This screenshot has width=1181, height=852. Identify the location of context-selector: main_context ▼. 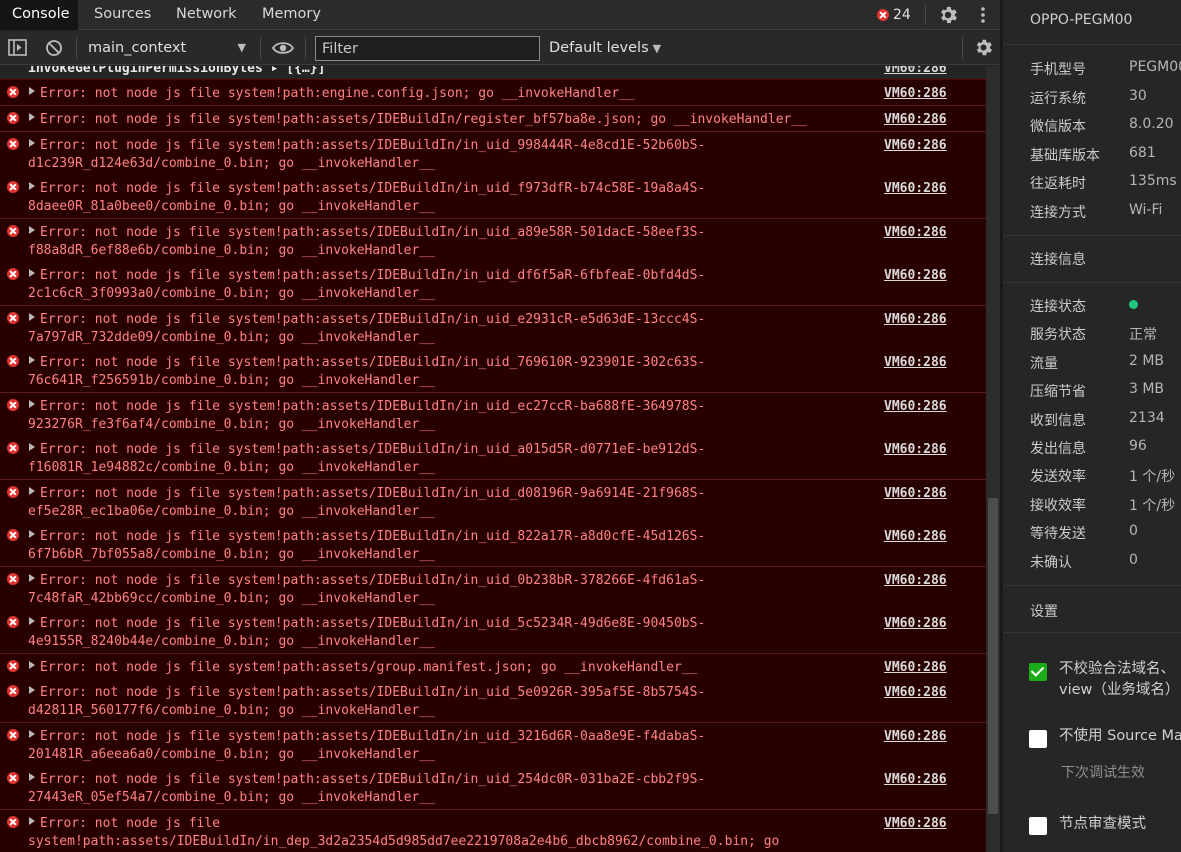
(167, 48).